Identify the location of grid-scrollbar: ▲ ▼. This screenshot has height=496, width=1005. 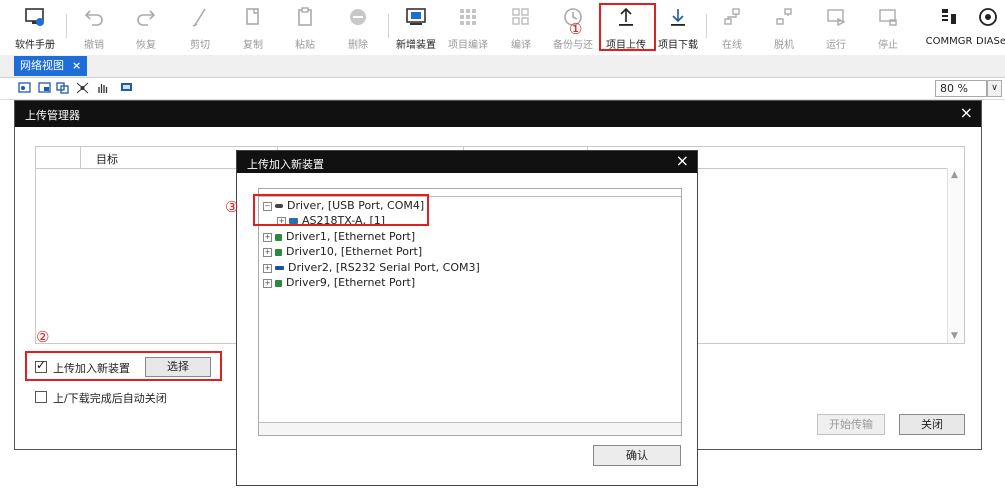
(955, 255).